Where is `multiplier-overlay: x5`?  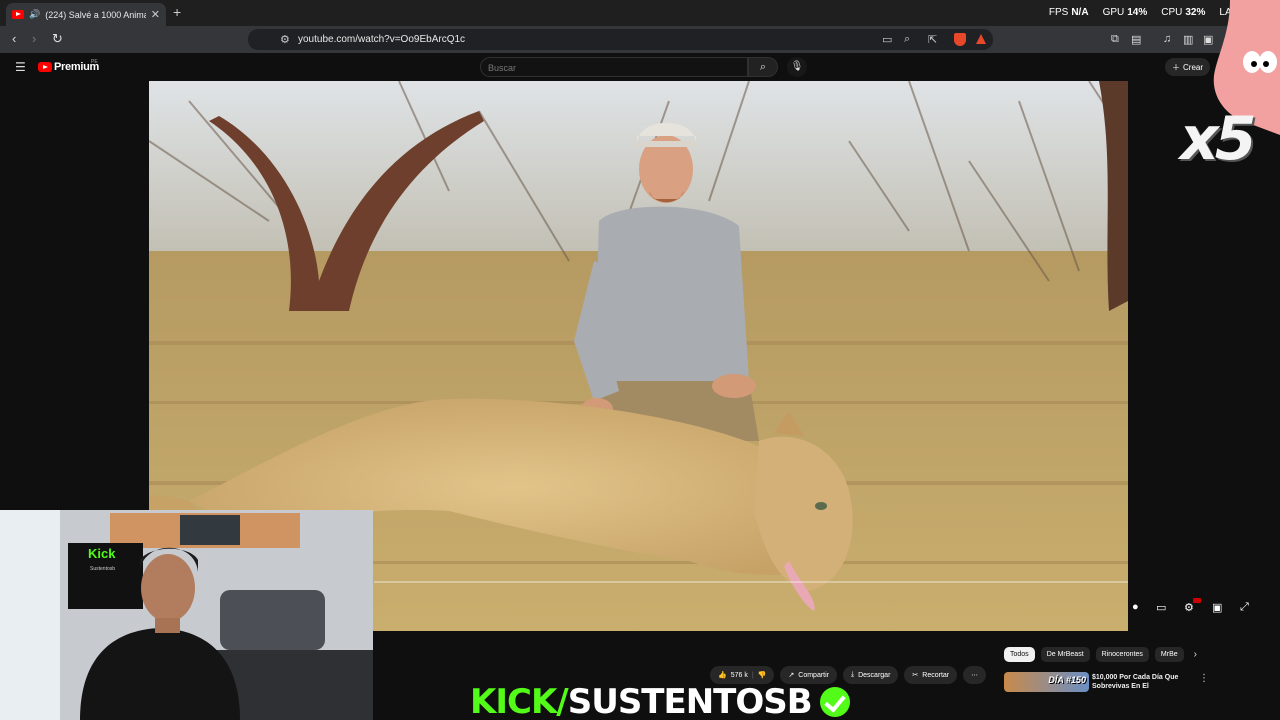
multiplier-overlay: x5 is located at coordinates (1218, 139).